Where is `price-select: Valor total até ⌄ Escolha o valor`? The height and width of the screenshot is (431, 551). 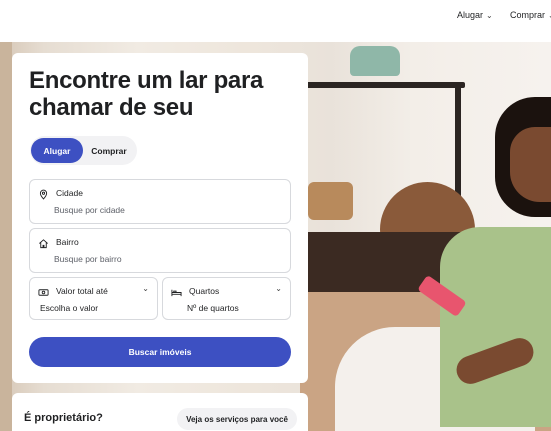
price-select: Valor total até ⌄ Escolha o valor is located at coordinates (93, 298).